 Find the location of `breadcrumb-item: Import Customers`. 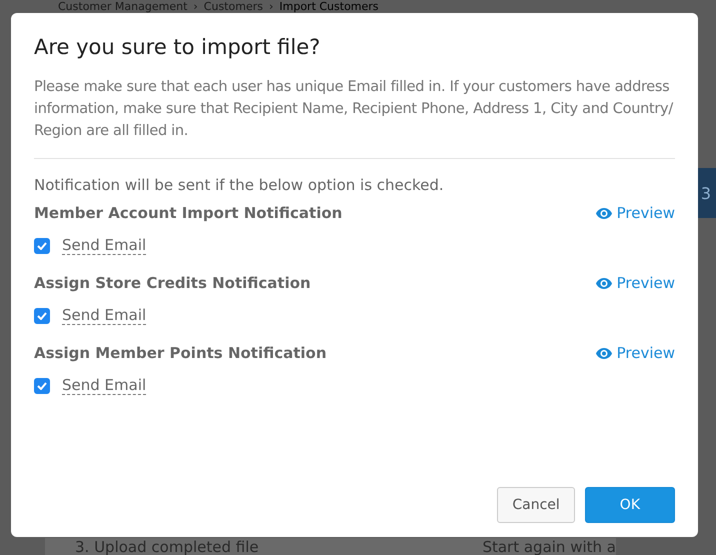

breadcrumb-item: Import Customers is located at coordinates (329, 6).